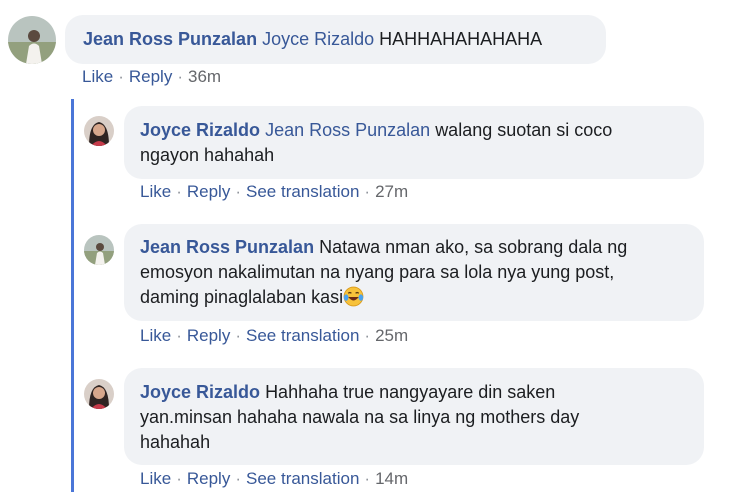 This screenshot has width=750, height=492. Describe the element at coordinates (410, 392) in the screenshot. I see `comment-text: Hahhaha true nangyayare din saken` at that location.